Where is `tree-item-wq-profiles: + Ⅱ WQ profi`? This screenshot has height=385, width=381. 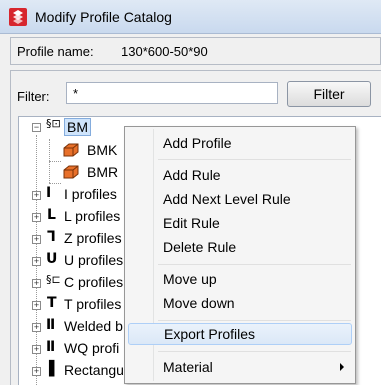 tree-item-wq-profiles: + Ⅱ WQ profi is located at coordinates (79, 348).